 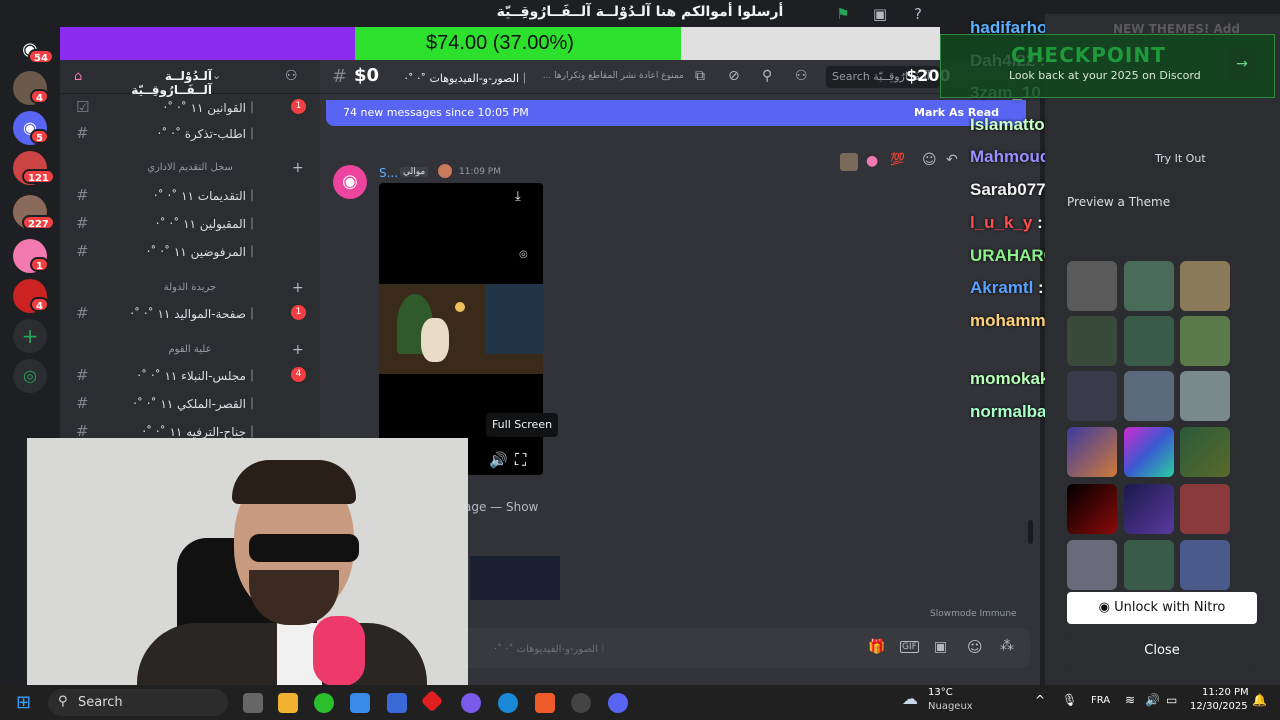 What do you see at coordinates (1040, 700) in the screenshot?
I see `chevron-up-icon: ^` at bounding box center [1040, 700].